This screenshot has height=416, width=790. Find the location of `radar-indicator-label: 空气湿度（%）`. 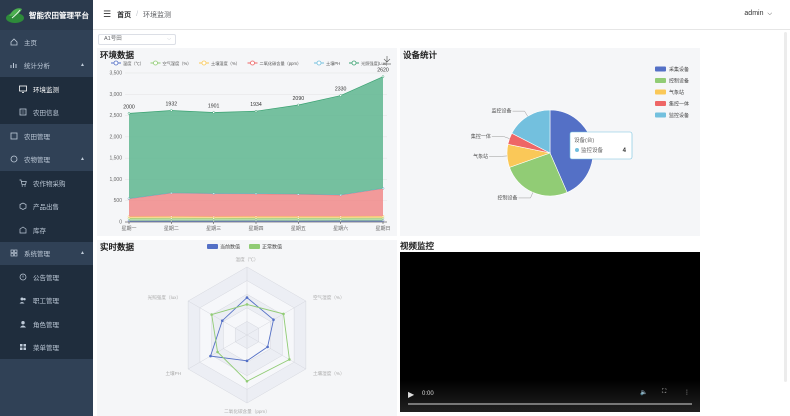

radar-indicator-label: 空气湿度（%） is located at coordinates (329, 297).